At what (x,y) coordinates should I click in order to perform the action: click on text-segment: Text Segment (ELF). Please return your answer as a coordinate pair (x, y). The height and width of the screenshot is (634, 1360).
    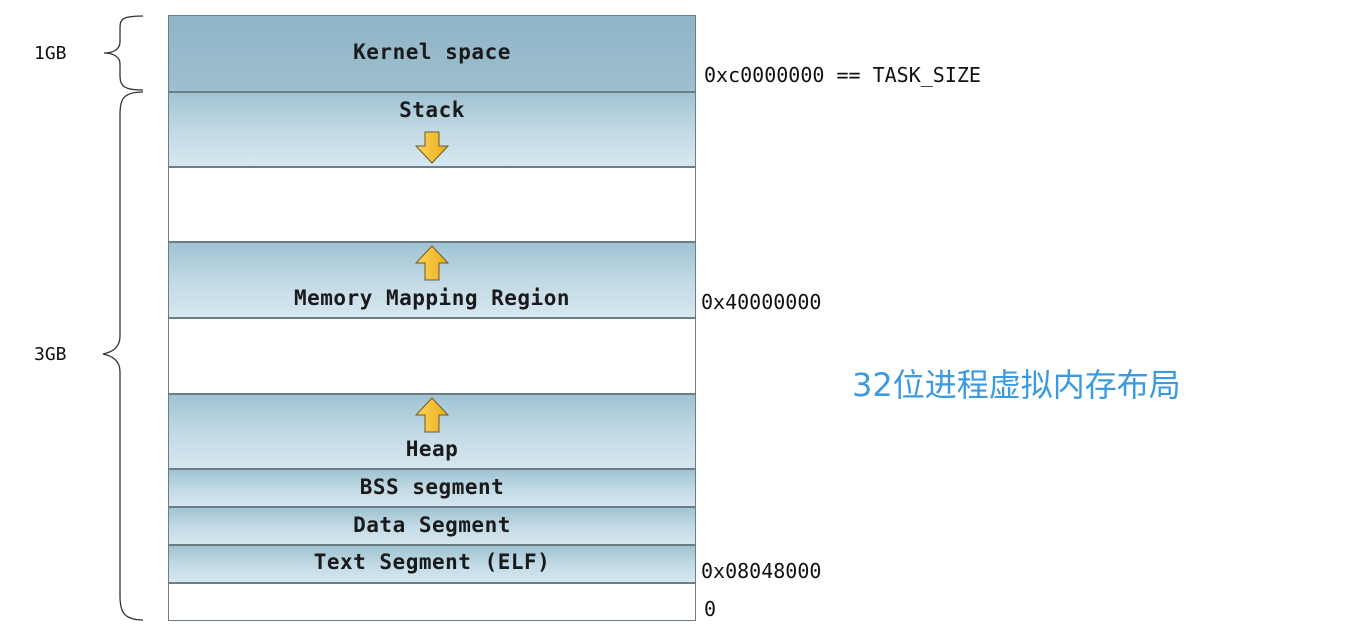
    Looking at the image, I should click on (432, 564).